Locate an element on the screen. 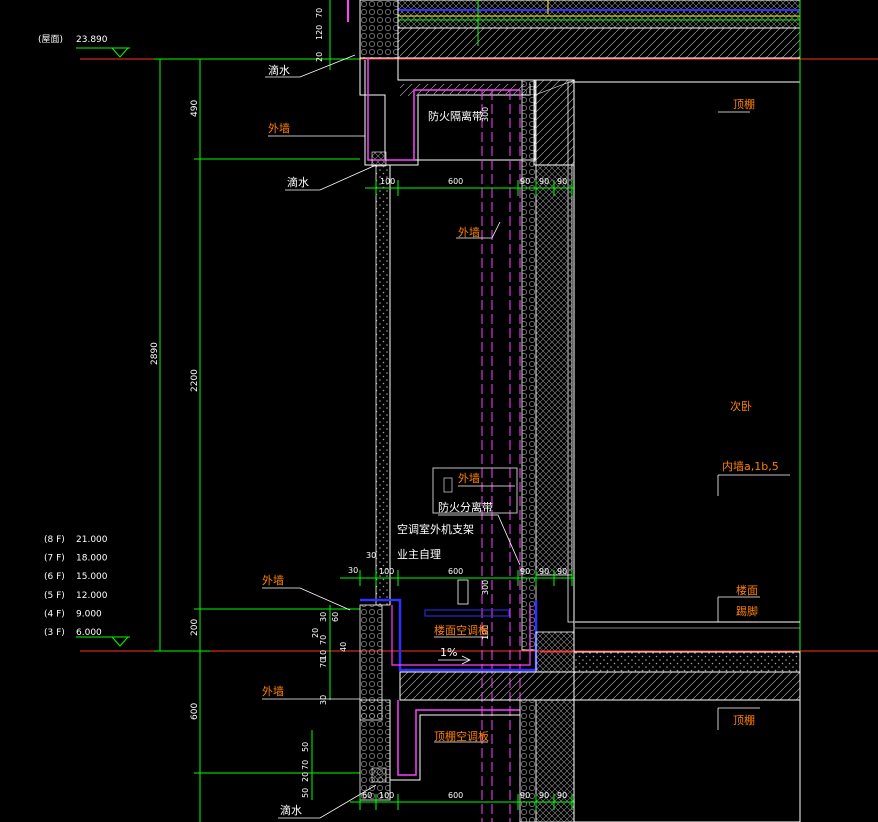 The image size is (878, 822). exterior-wall-strip is located at coordinates (383, 385).